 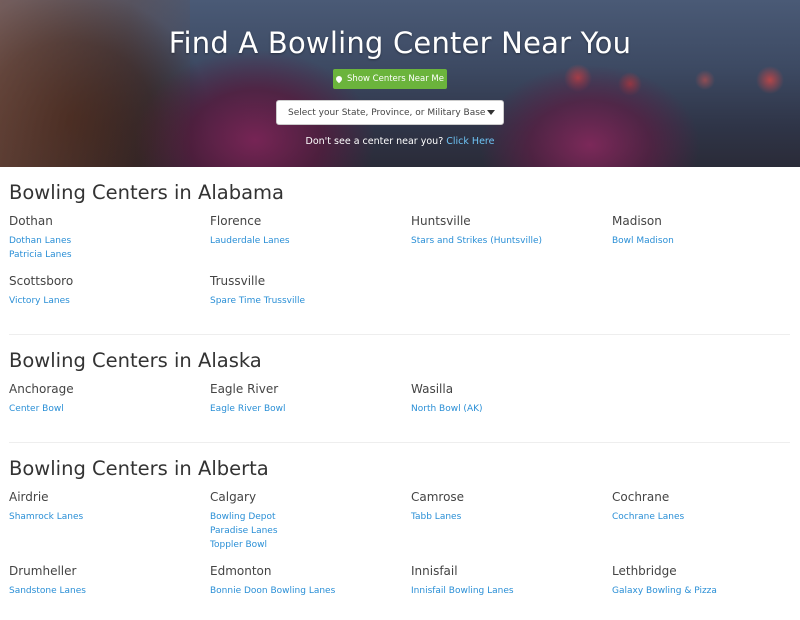 What do you see at coordinates (432, 389) in the screenshot?
I see `city-name: Wasilla` at bounding box center [432, 389].